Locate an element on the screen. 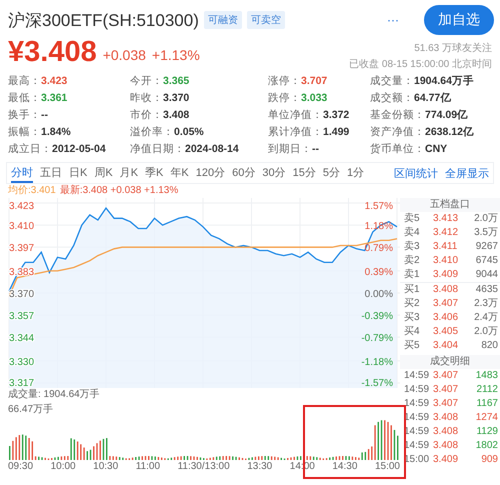 Image resolution: width=500 pixels, height=485 pixels. stat-value: 0.05% is located at coordinates (189, 132).